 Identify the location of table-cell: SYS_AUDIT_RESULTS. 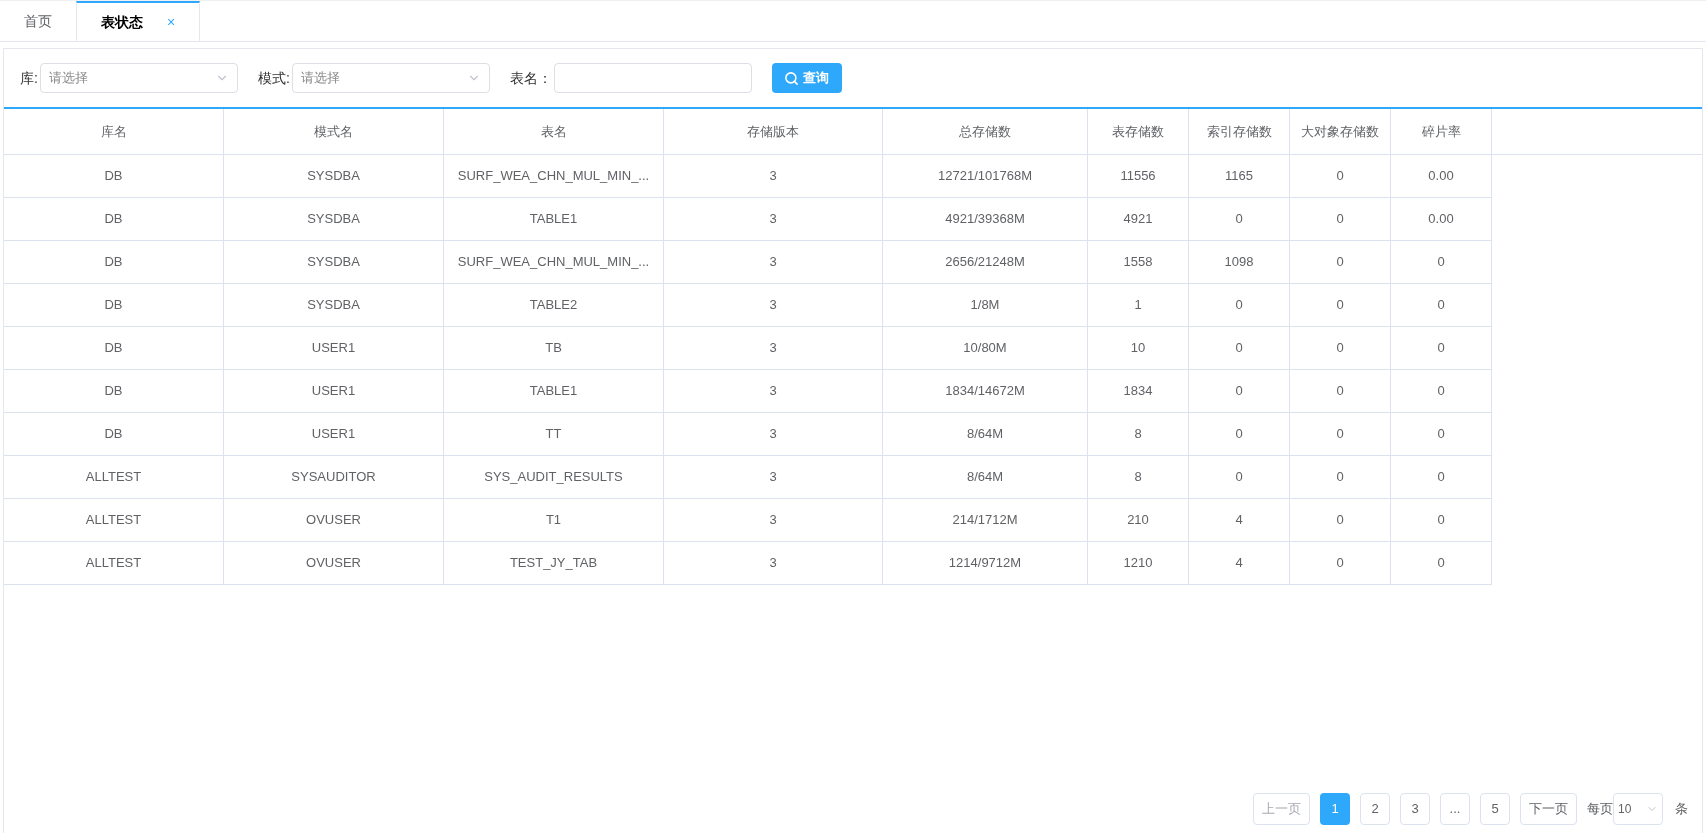
(554, 477).